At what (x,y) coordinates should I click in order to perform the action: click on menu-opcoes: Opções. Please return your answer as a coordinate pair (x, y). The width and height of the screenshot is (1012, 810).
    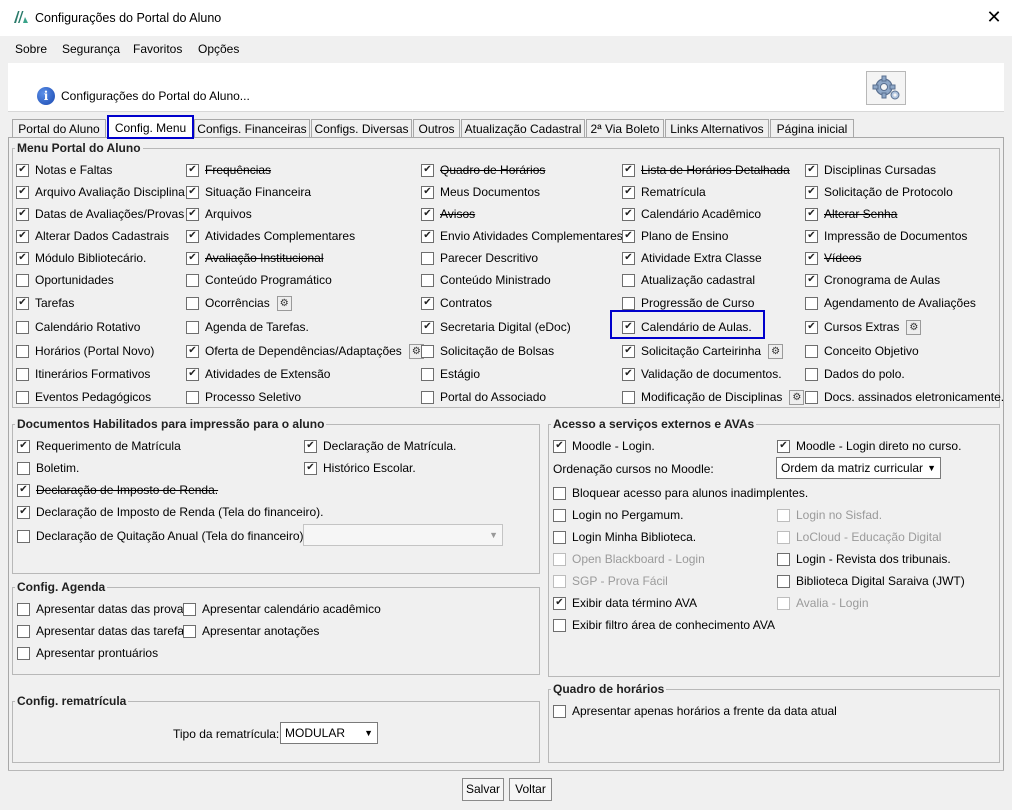
    Looking at the image, I should click on (218, 49).